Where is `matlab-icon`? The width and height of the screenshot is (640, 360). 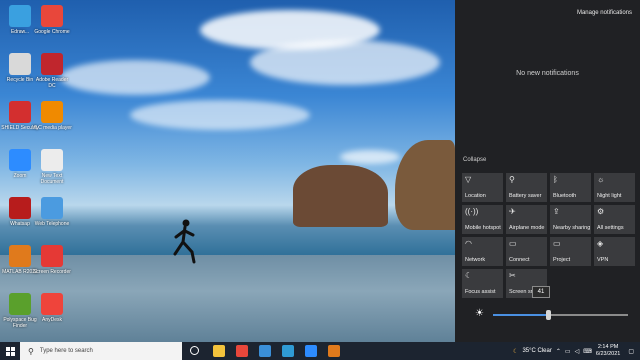 matlab-icon is located at coordinates (334, 351).